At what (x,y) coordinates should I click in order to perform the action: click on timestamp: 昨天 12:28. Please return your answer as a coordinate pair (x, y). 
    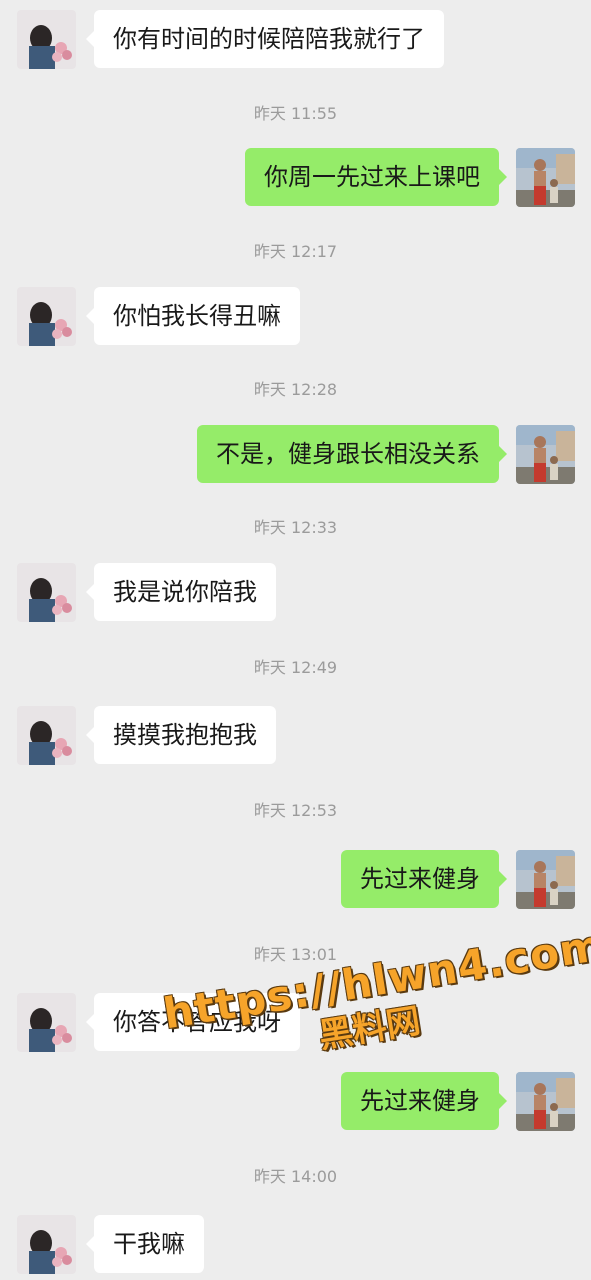
    Looking at the image, I should click on (295, 389).